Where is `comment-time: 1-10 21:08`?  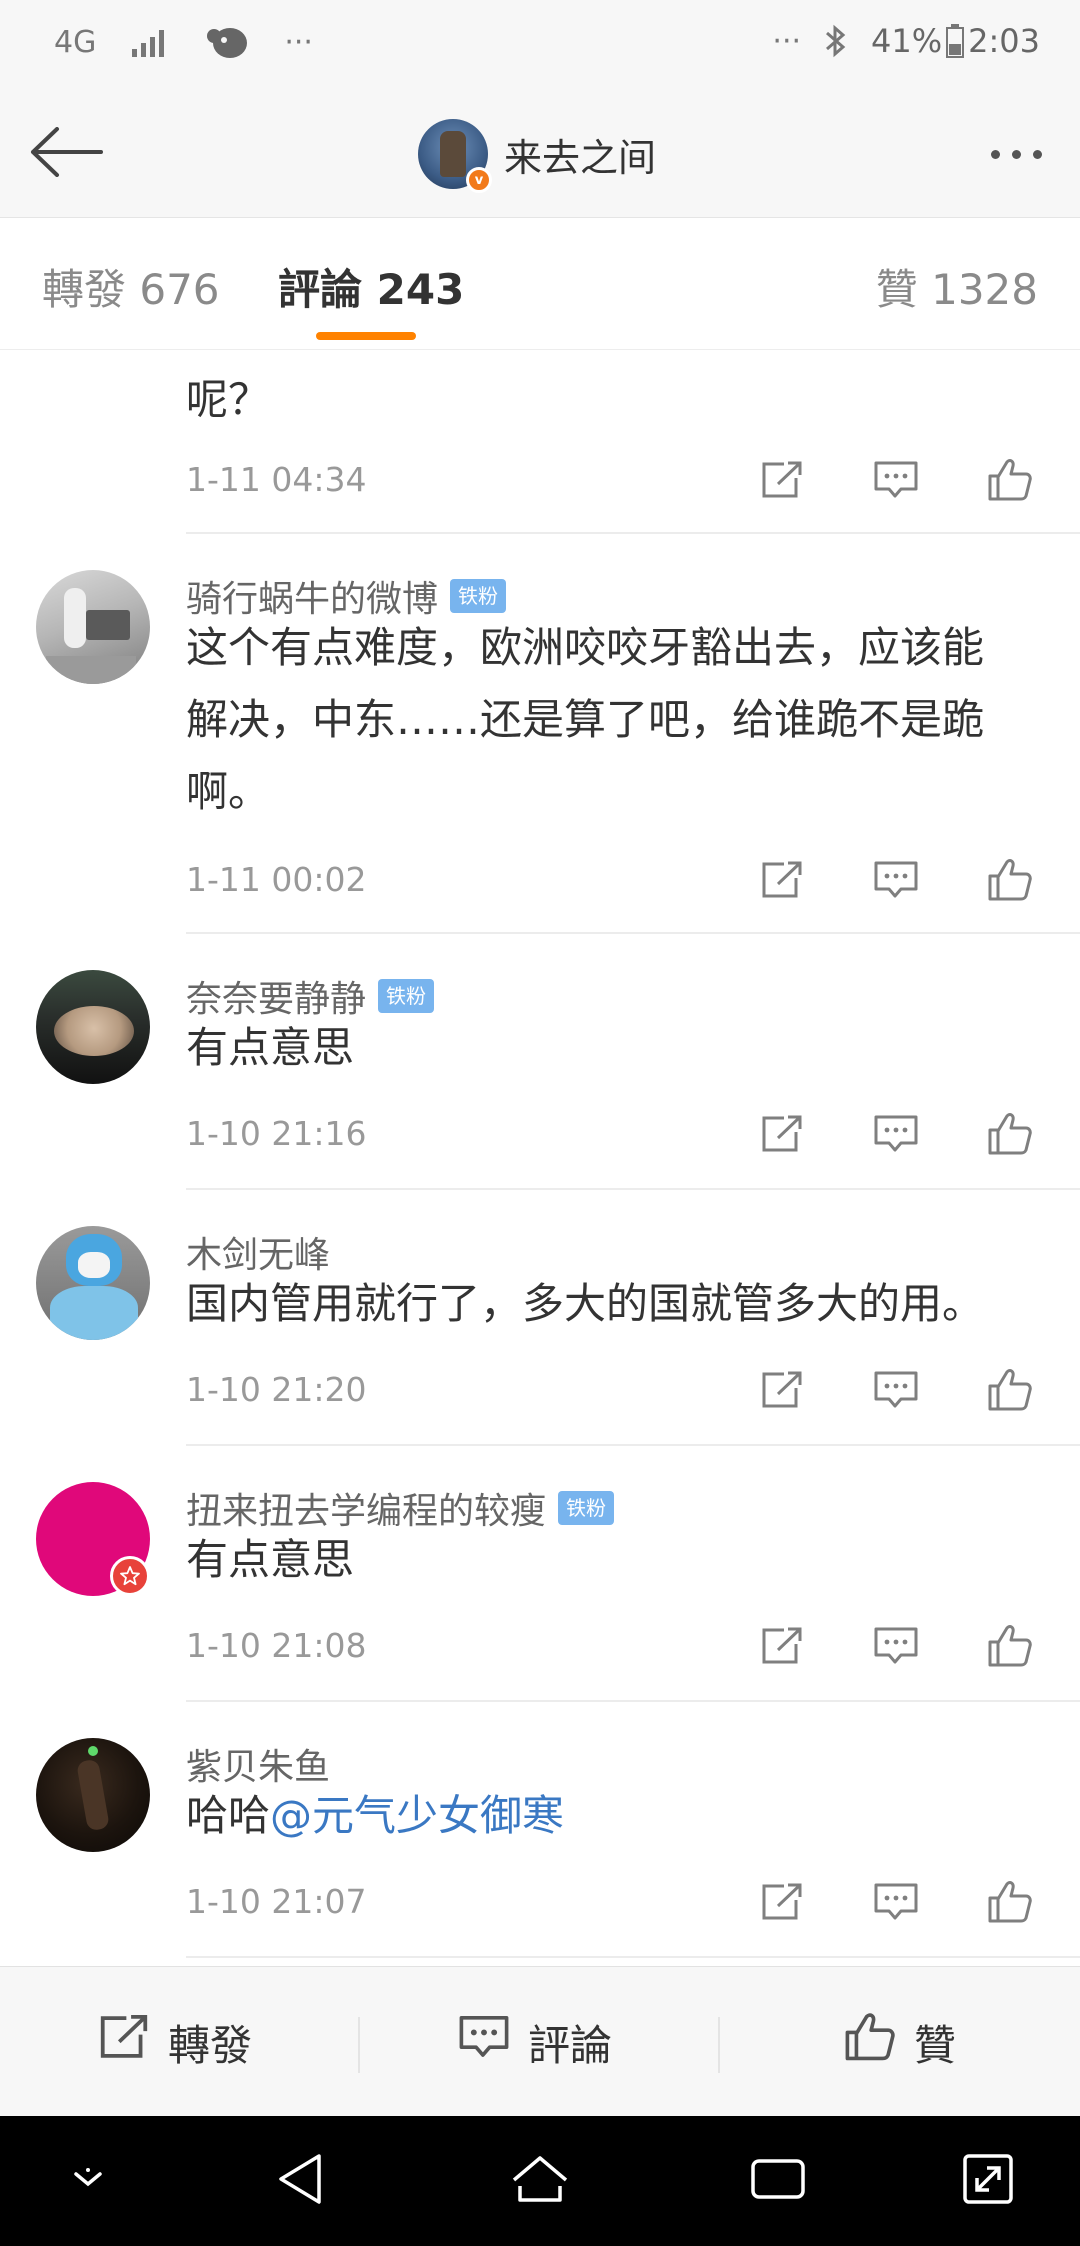 comment-time: 1-10 21:08 is located at coordinates (276, 1645).